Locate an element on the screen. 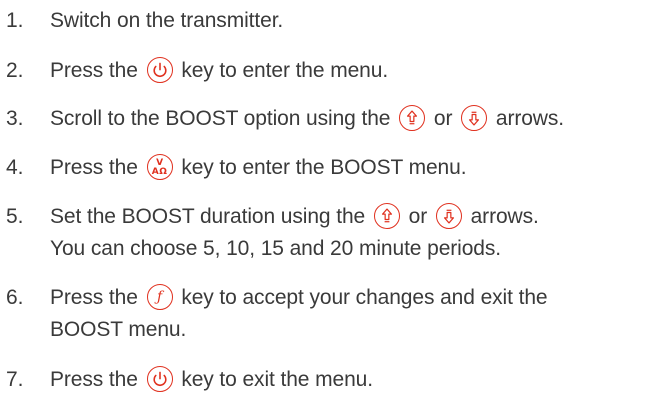 This screenshot has height=403, width=669. step-number: 1. is located at coordinates (15, 20).